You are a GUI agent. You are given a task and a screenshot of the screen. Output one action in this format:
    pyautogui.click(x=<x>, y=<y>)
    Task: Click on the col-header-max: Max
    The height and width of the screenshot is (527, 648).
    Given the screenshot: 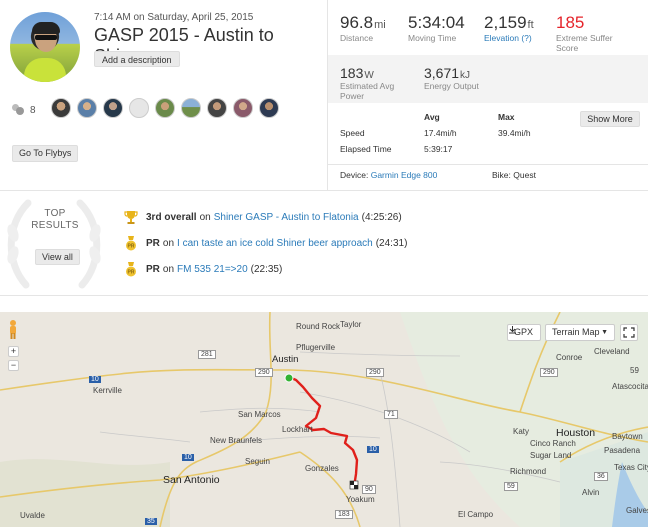 What is the action you would take?
    pyautogui.click(x=506, y=117)
    